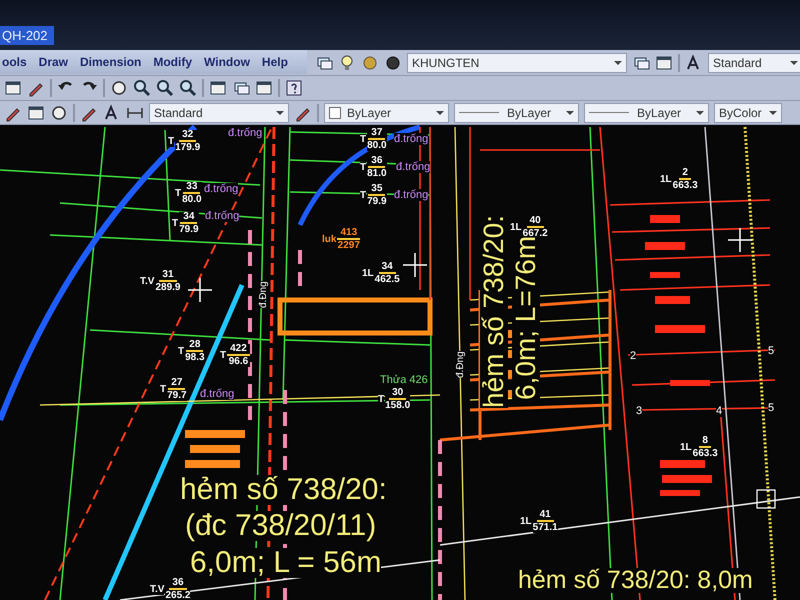 The width and height of the screenshot is (800, 600). Describe the element at coordinates (633, 356) in the screenshot. I see `vertex-number: 2` at that location.